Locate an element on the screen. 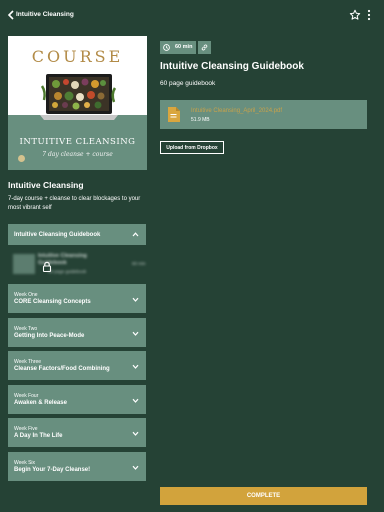  lesson-duration: 60 min is located at coordinates (139, 263).